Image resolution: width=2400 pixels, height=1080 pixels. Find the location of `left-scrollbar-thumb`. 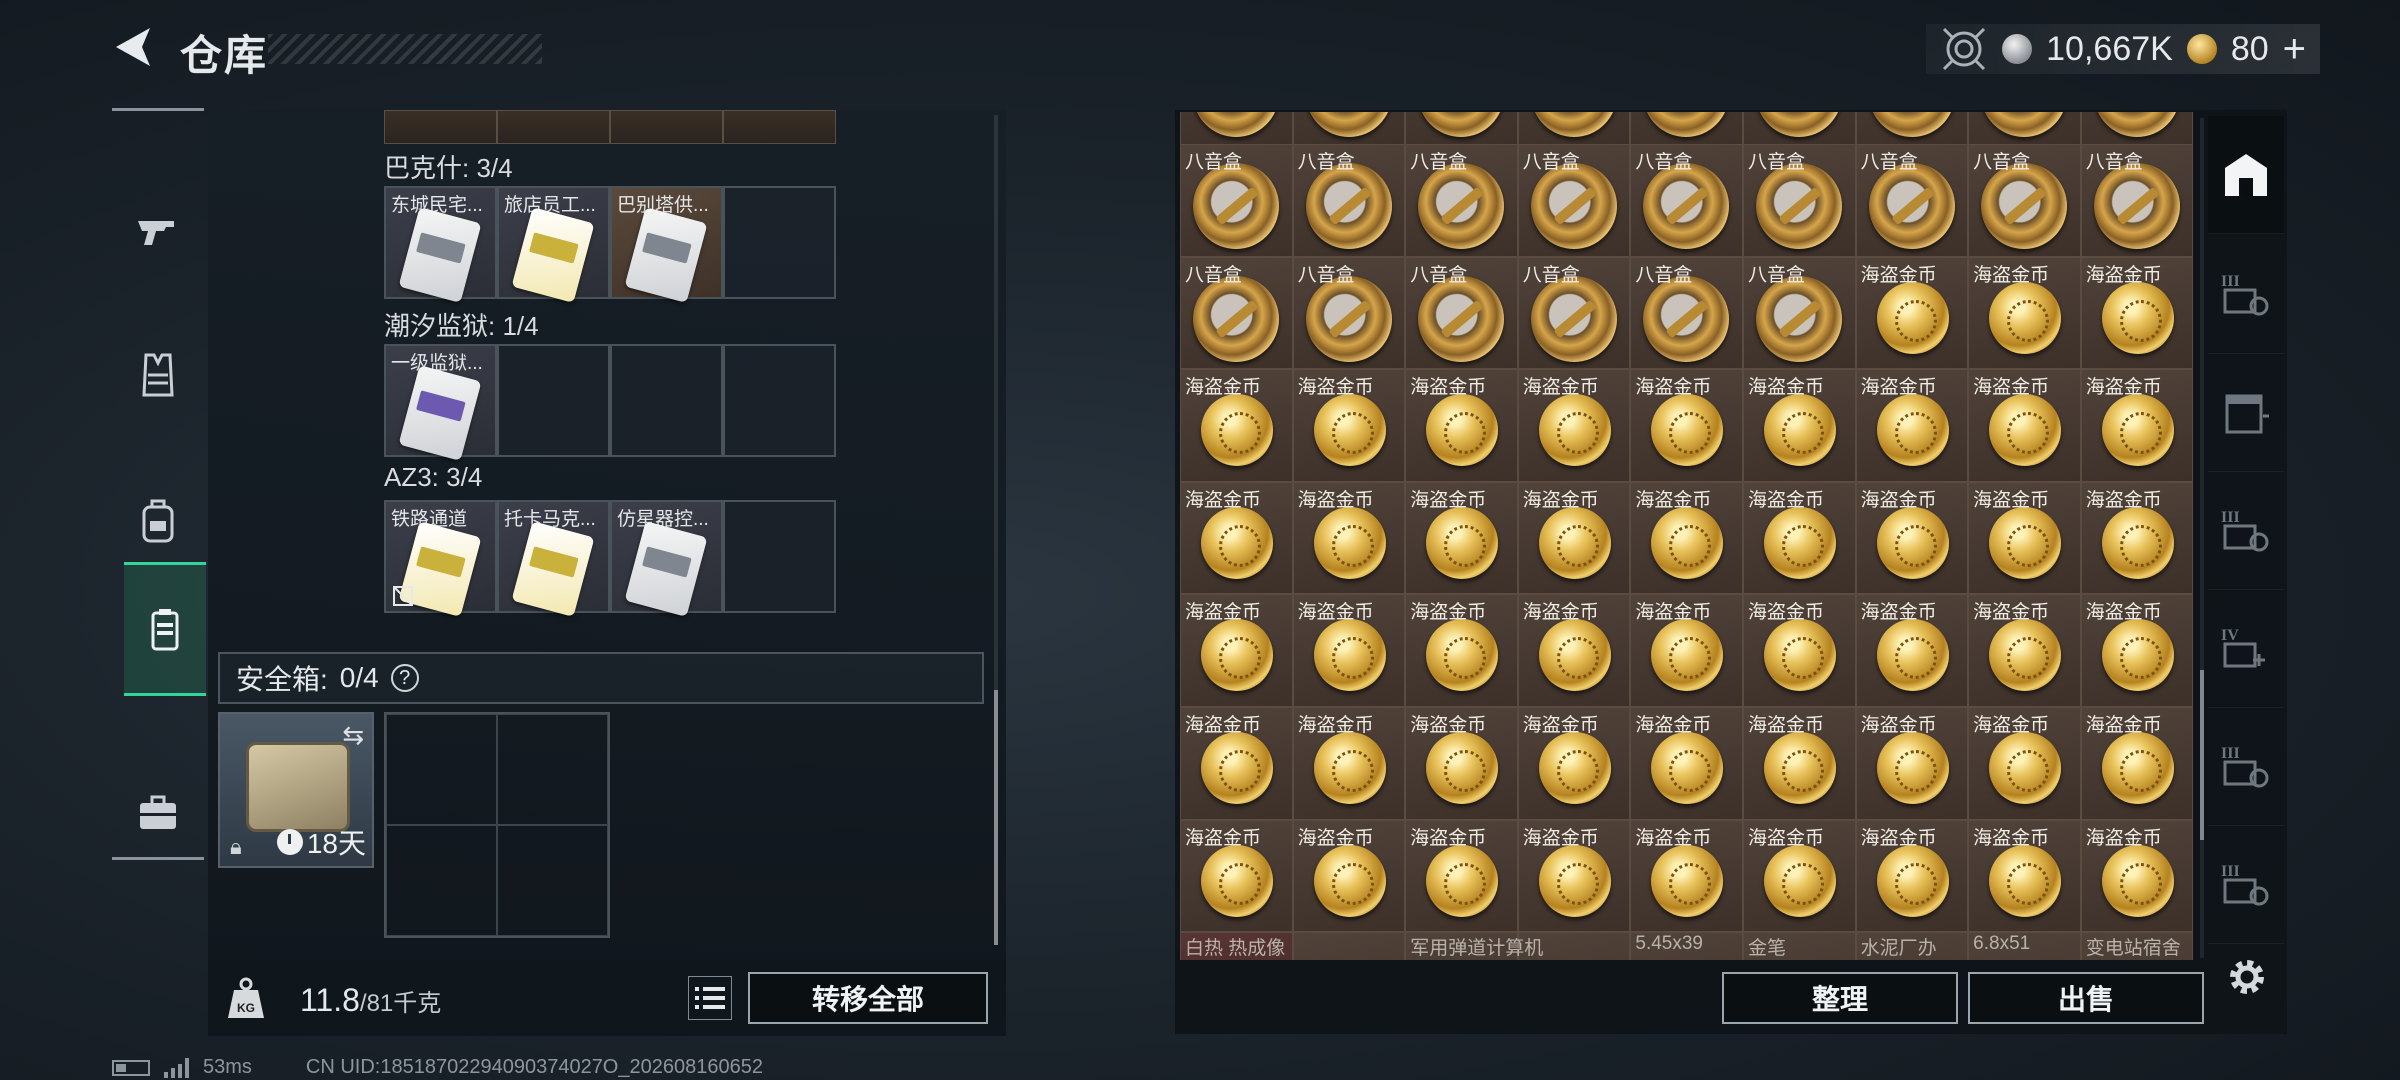

left-scrollbar-thumb is located at coordinates (996, 817).